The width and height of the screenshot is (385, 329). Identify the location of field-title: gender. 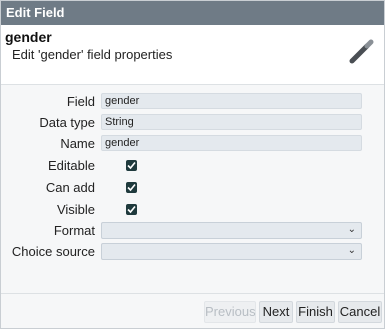
(28, 37).